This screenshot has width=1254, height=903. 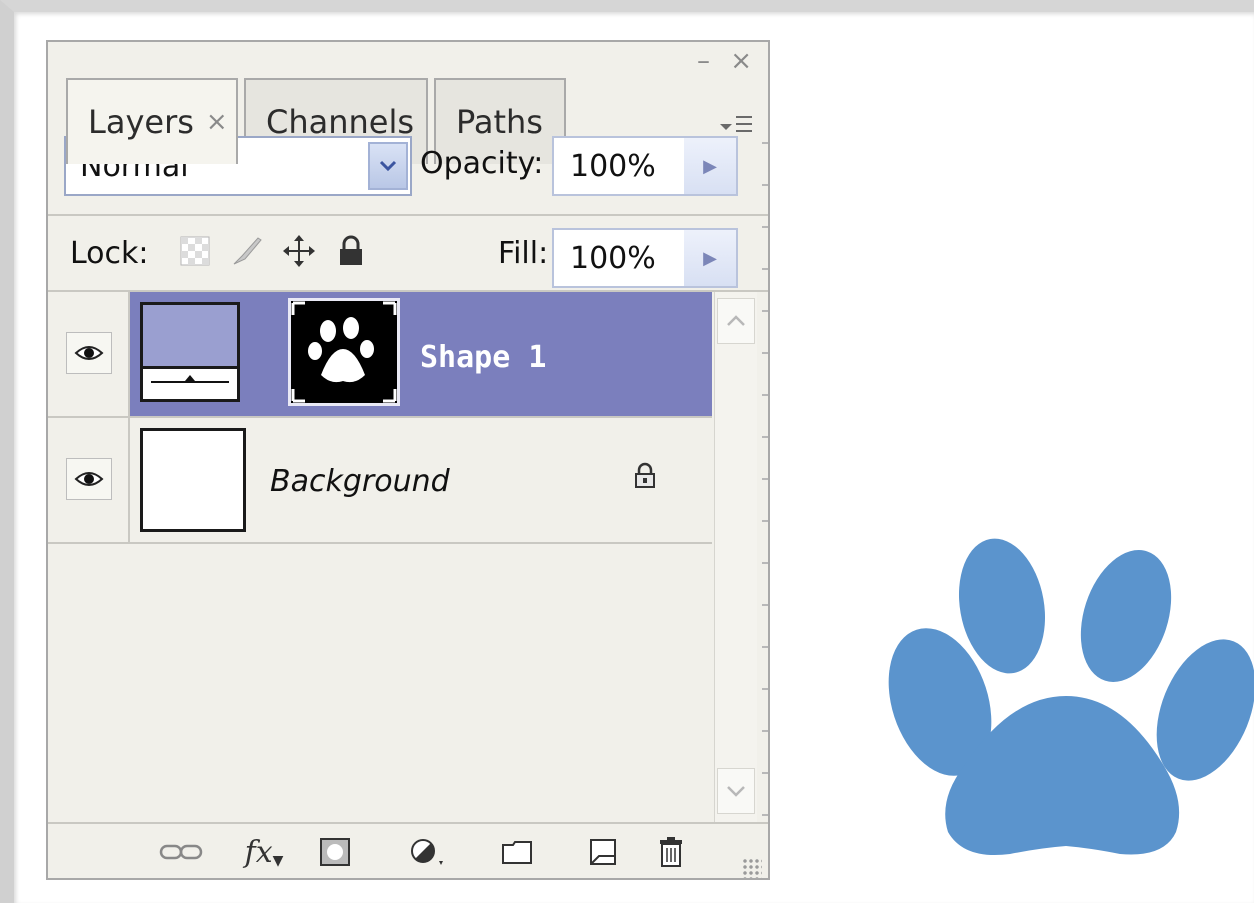 What do you see at coordinates (408, 215) in the screenshot?
I see `divider` at bounding box center [408, 215].